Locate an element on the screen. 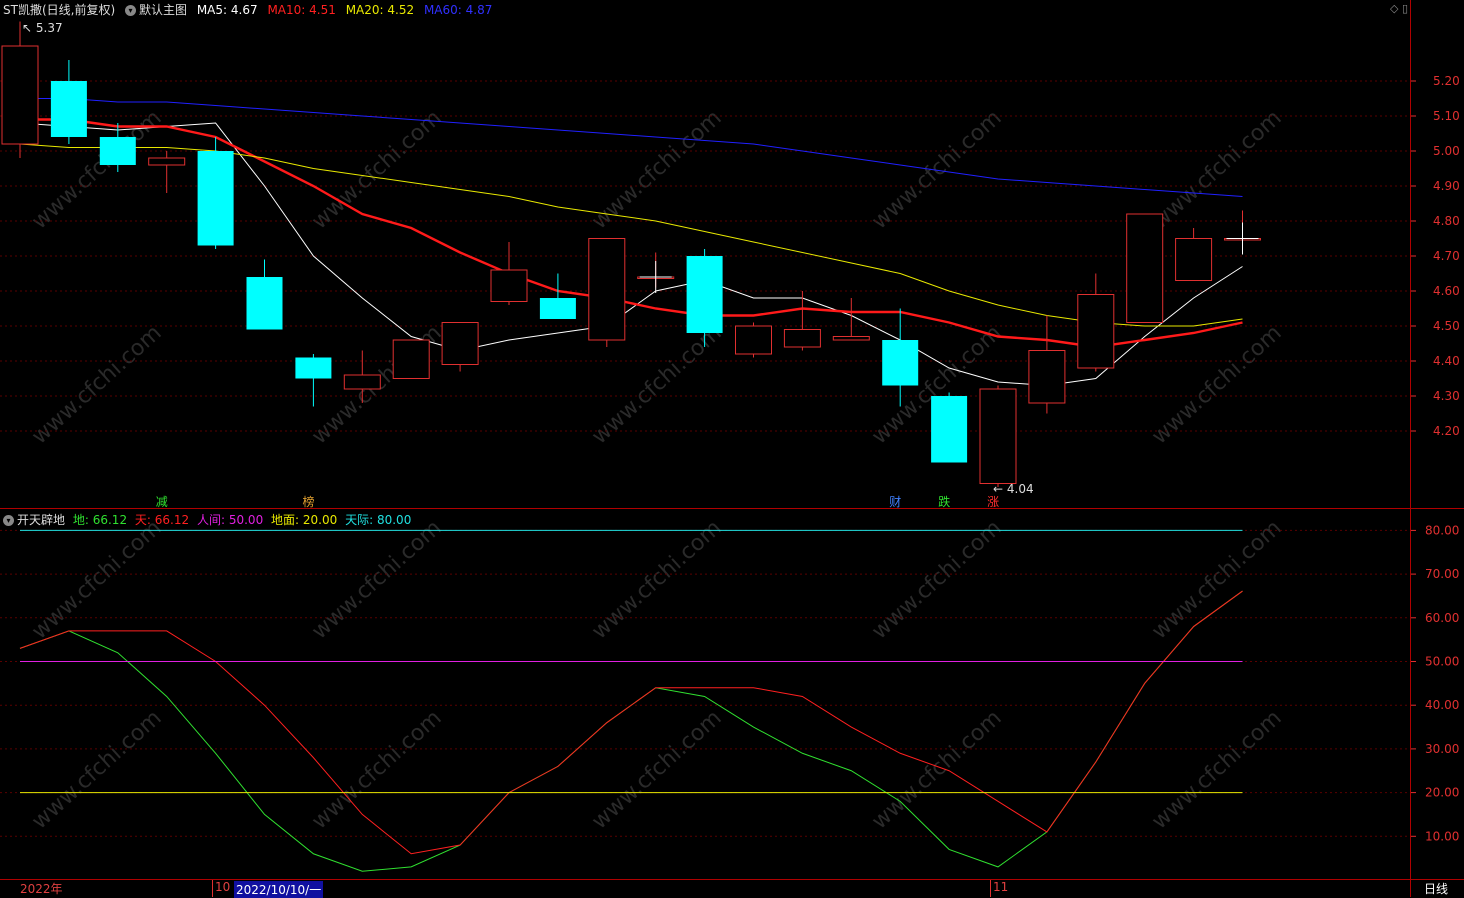 The width and height of the screenshot is (1464, 898). square-icon: ▯ is located at coordinates (1405, 8).